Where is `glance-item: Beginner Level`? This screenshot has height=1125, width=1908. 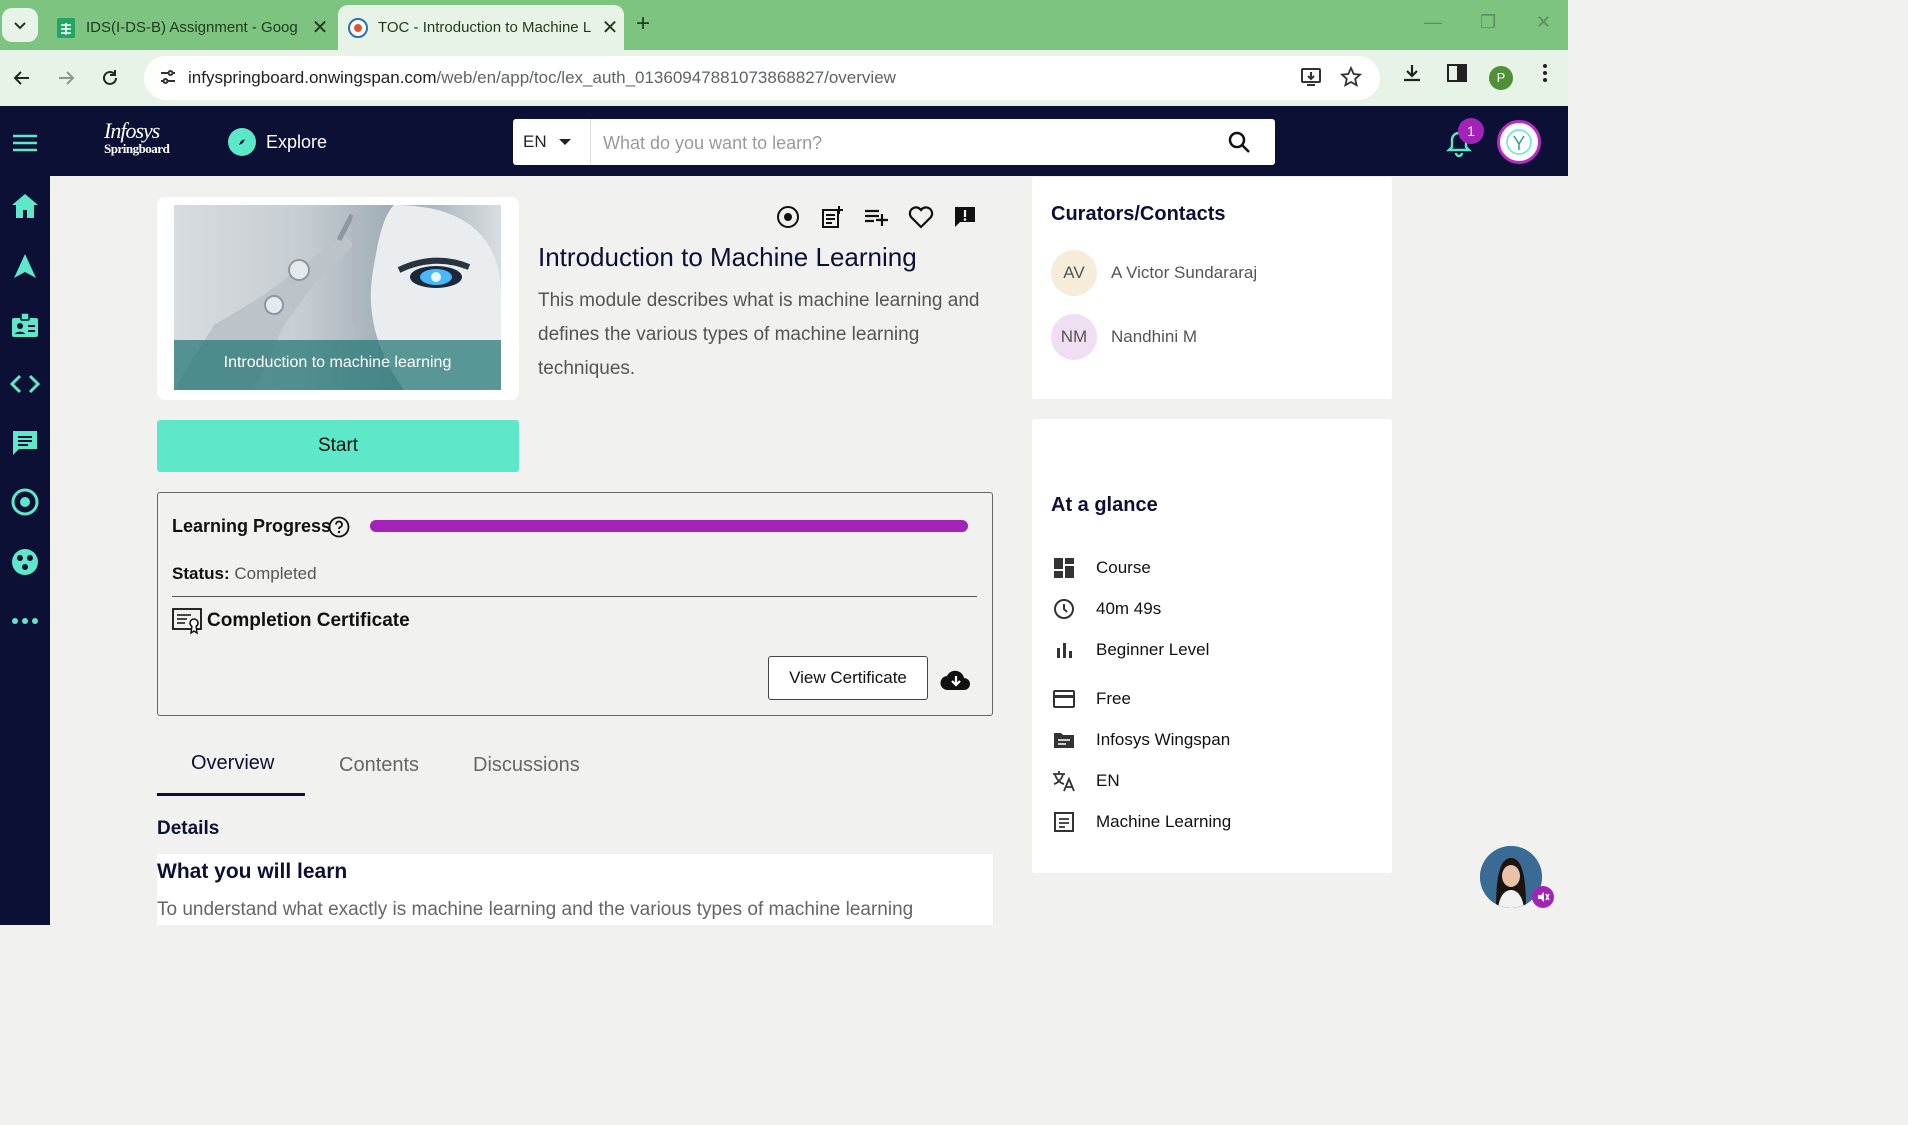 glance-item: Beginner Level is located at coordinates (1130, 650).